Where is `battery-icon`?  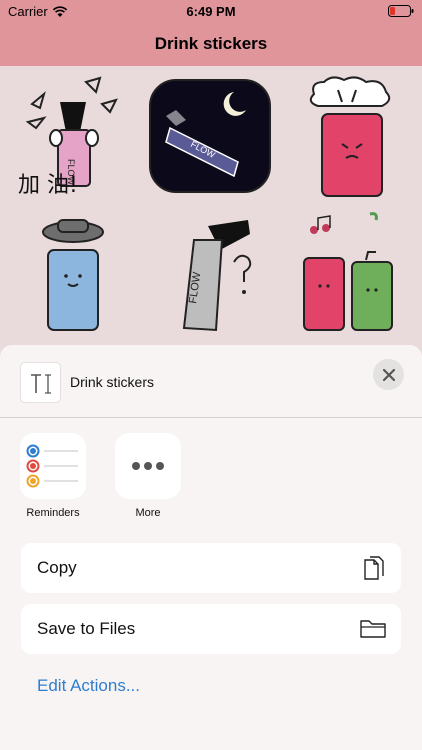
battery-icon is located at coordinates (401, 11).